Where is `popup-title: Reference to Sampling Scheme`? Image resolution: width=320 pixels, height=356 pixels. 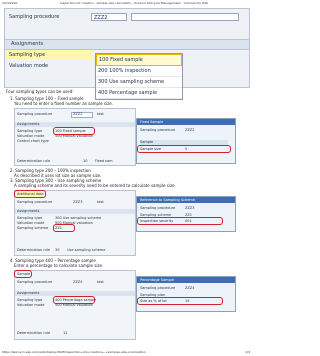
popup-title: Reference to Sampling Scheme is located at coordinates (186, 200).